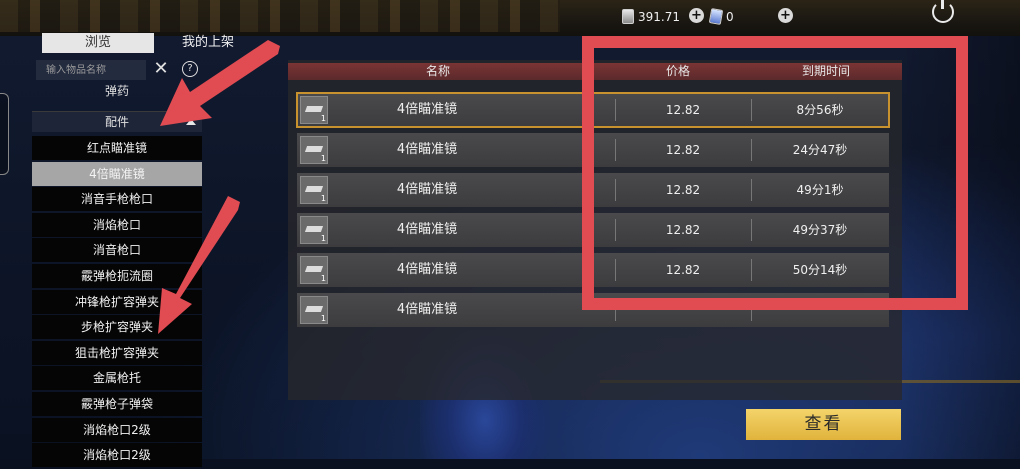 The image size is (1020, 469). I want to click on currency-1: 391.71, so click(651, 16).